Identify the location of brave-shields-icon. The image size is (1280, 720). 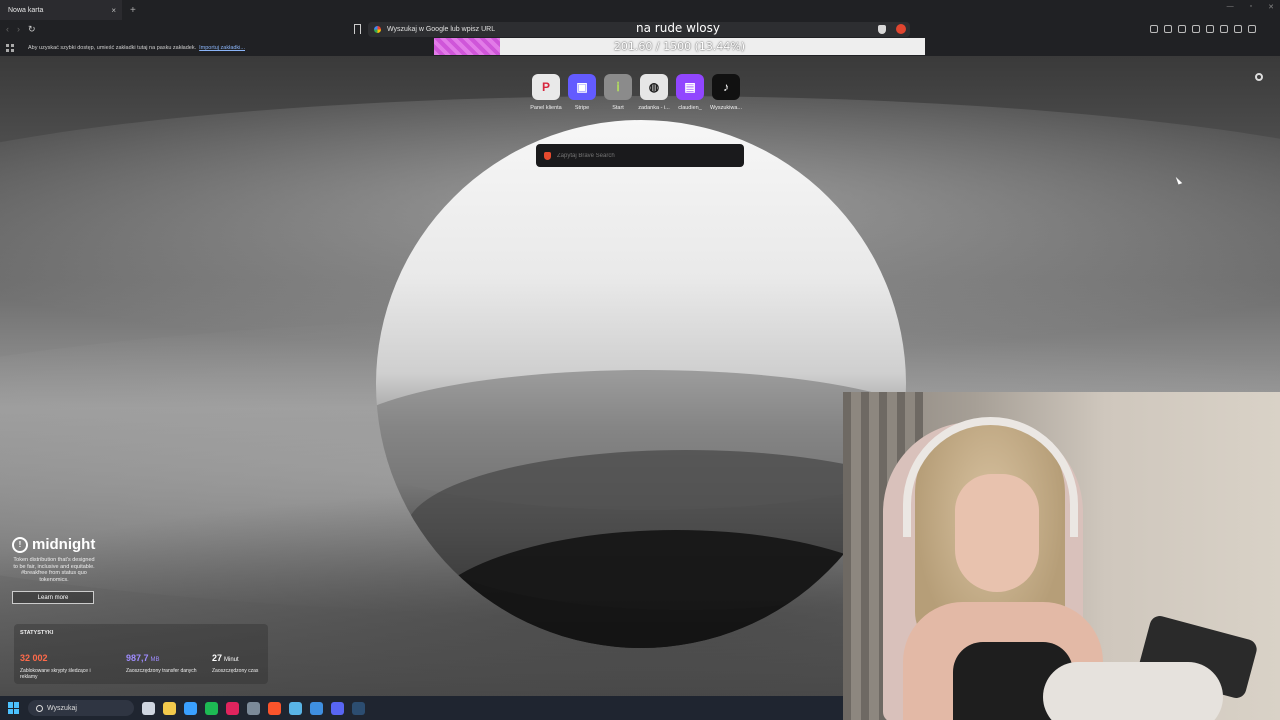
(882, 29).